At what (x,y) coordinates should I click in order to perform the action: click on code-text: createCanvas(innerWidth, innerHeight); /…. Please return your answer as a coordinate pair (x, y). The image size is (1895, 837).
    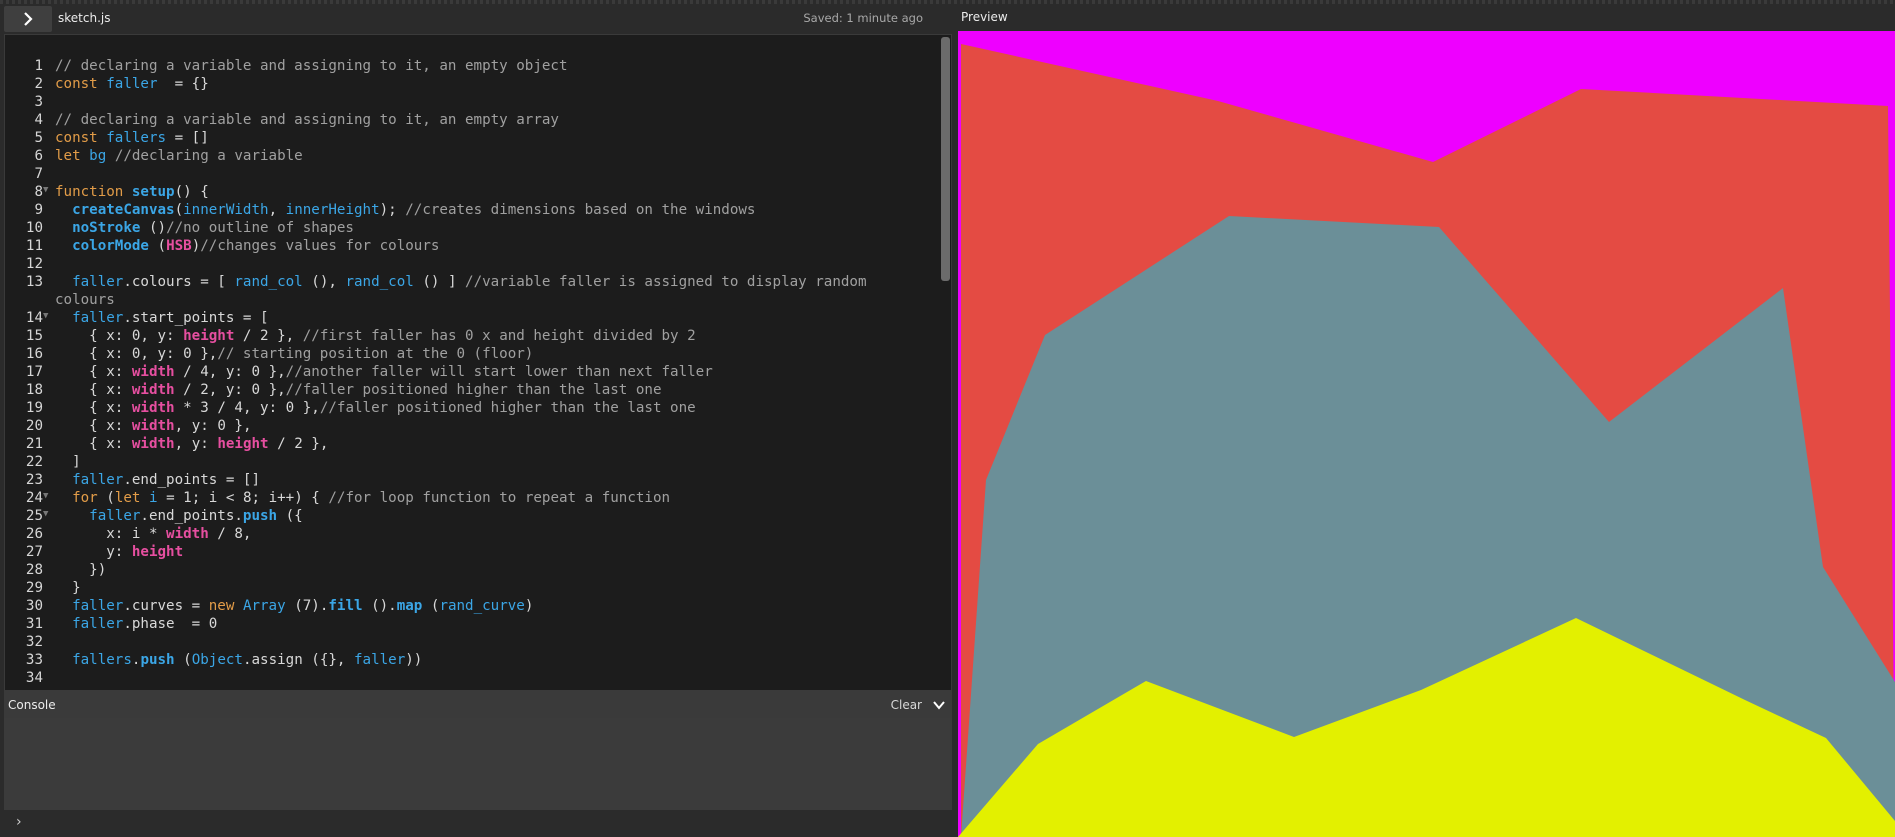
    Looking at the image, I should click on (414, 210).